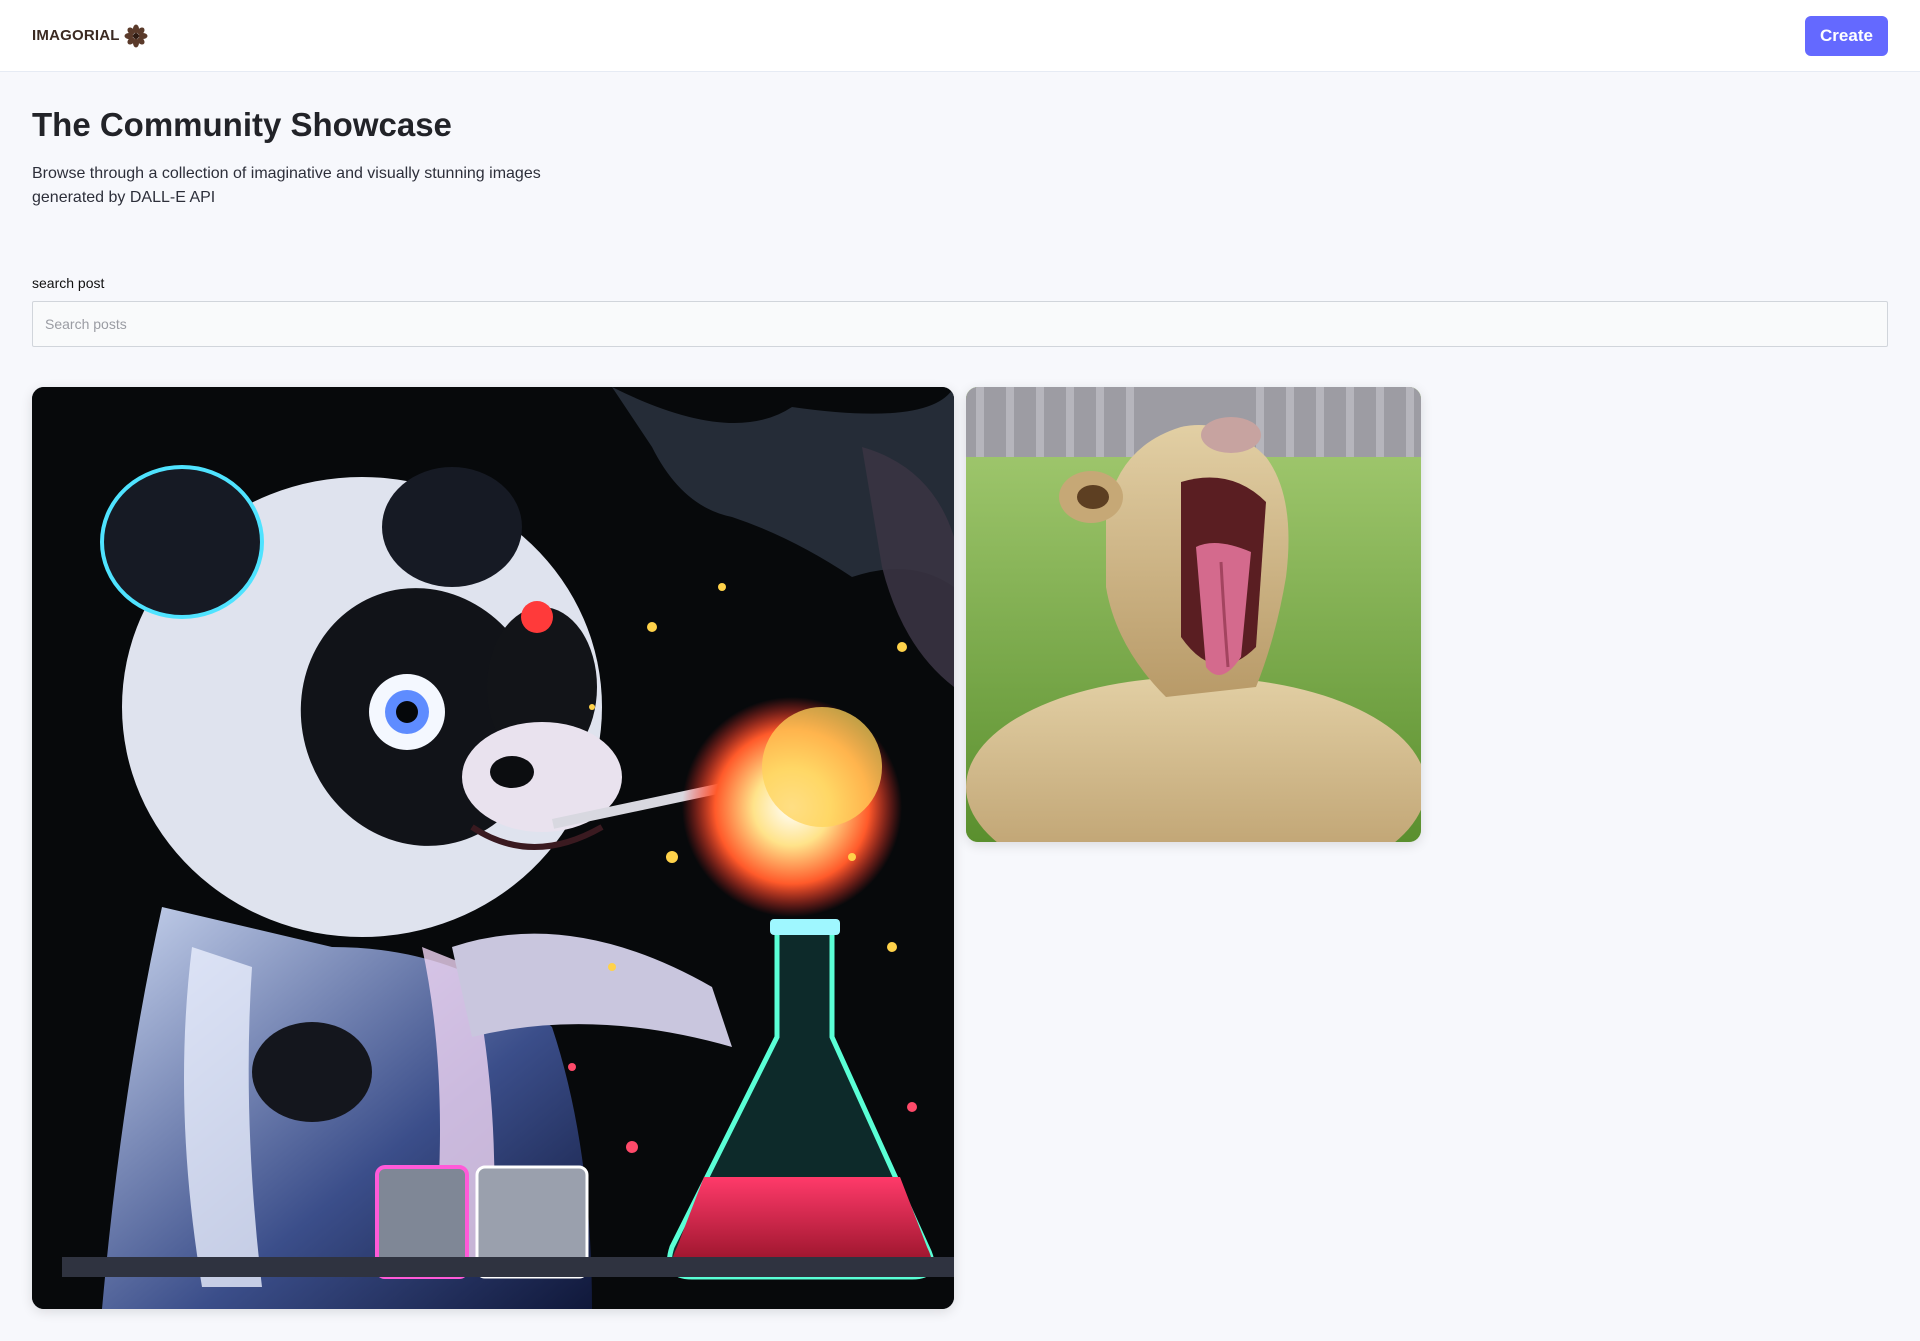 This screenshot has width=1920, height=1341. I want to click on create-button: Create, so click(1846, 35).